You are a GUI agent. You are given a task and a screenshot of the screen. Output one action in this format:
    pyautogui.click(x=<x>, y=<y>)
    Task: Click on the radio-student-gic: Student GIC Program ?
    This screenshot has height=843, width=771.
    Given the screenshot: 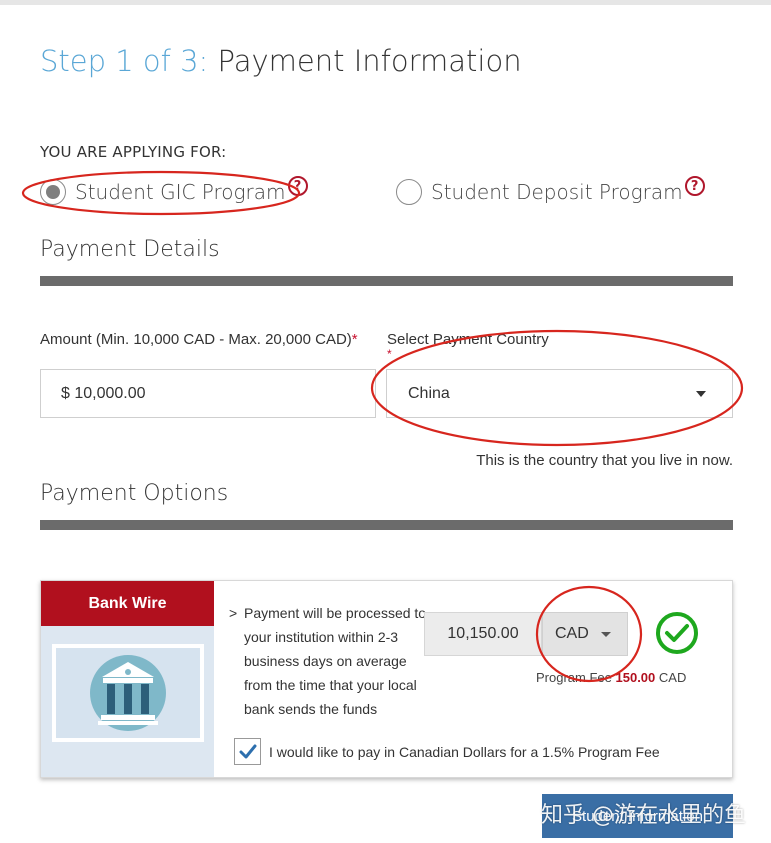 What is the action you would take?
    pyautogui.click(x=174, y=192)
    